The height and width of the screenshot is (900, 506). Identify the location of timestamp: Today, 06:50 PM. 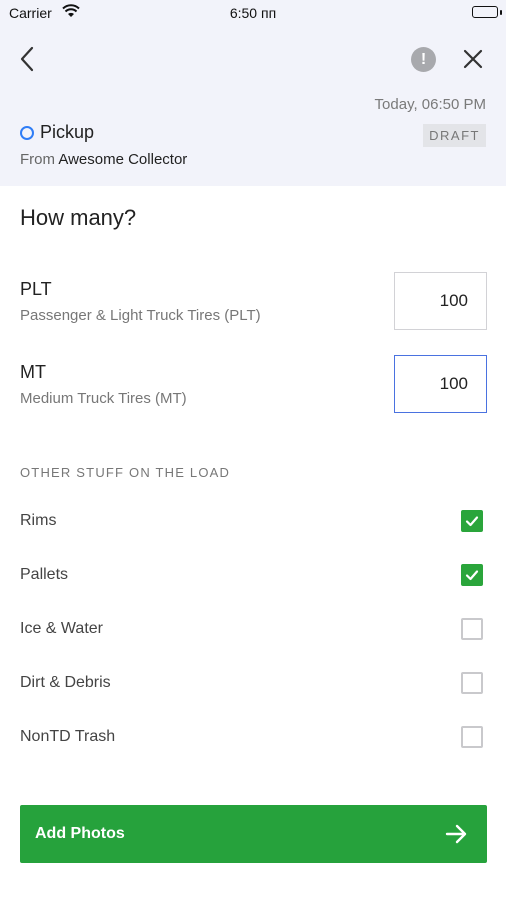
(430, 104).